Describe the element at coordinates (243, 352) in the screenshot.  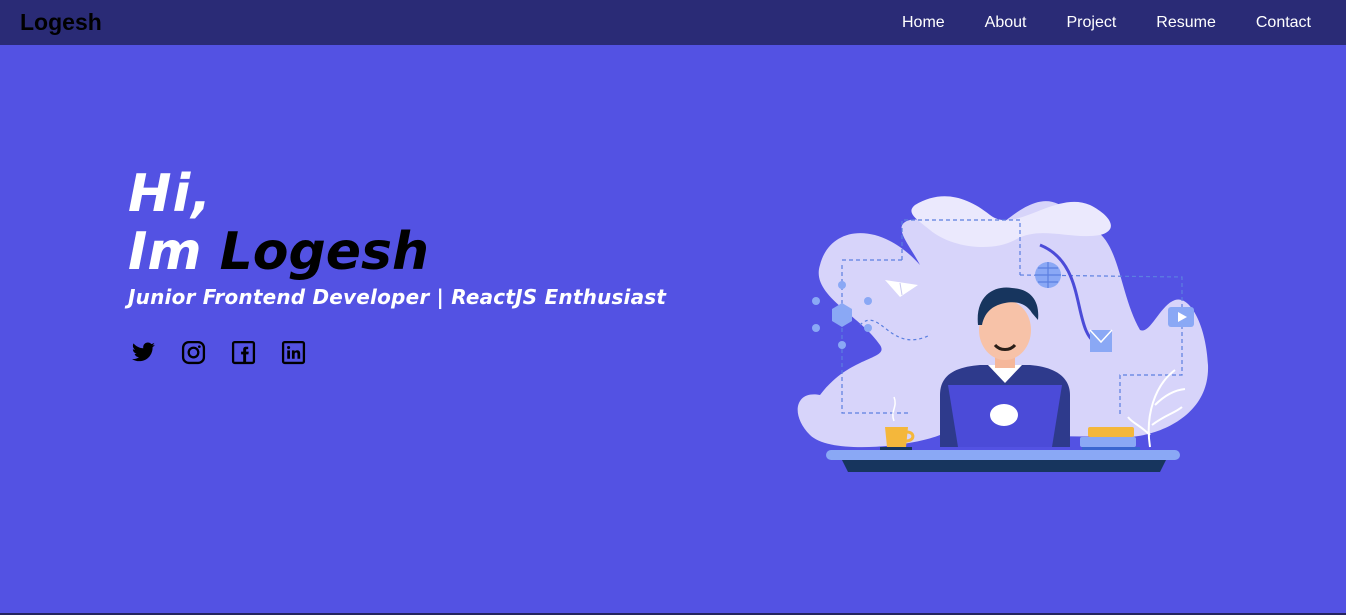
I see `facebook-icon` at that location.